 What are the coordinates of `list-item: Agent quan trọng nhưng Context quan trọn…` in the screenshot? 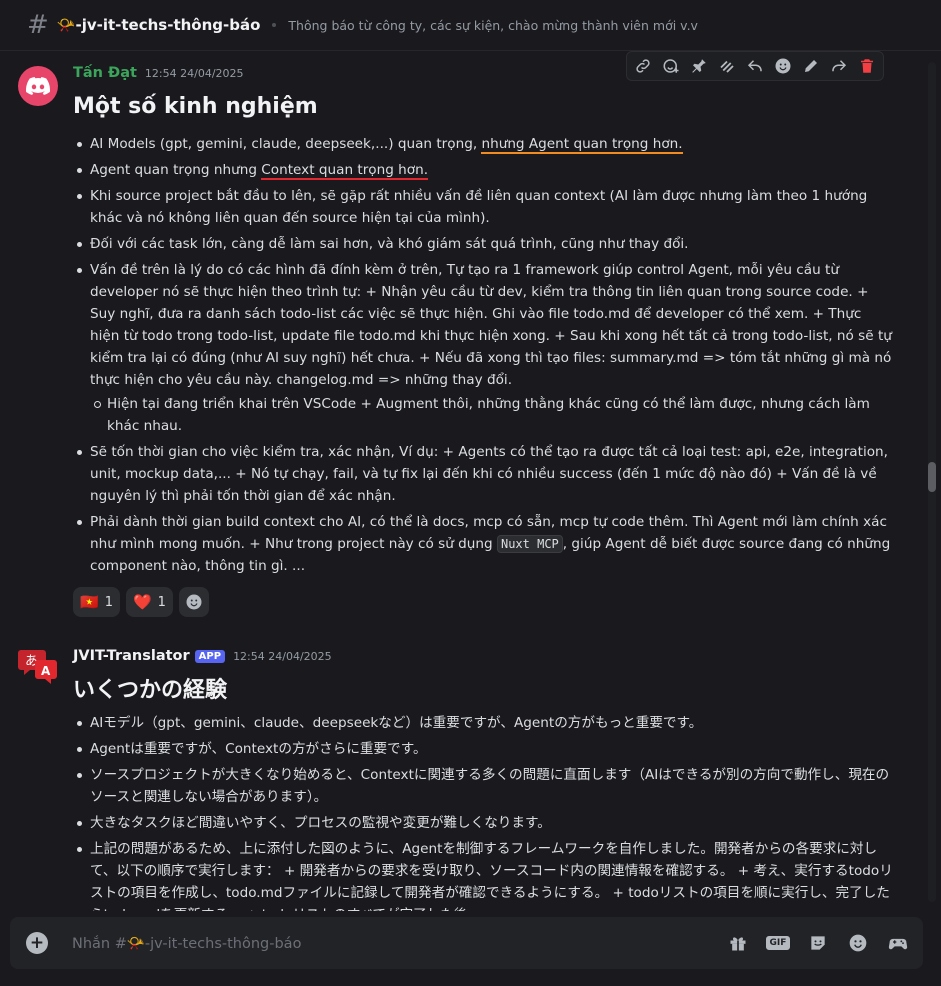 It's located at (483, 170).